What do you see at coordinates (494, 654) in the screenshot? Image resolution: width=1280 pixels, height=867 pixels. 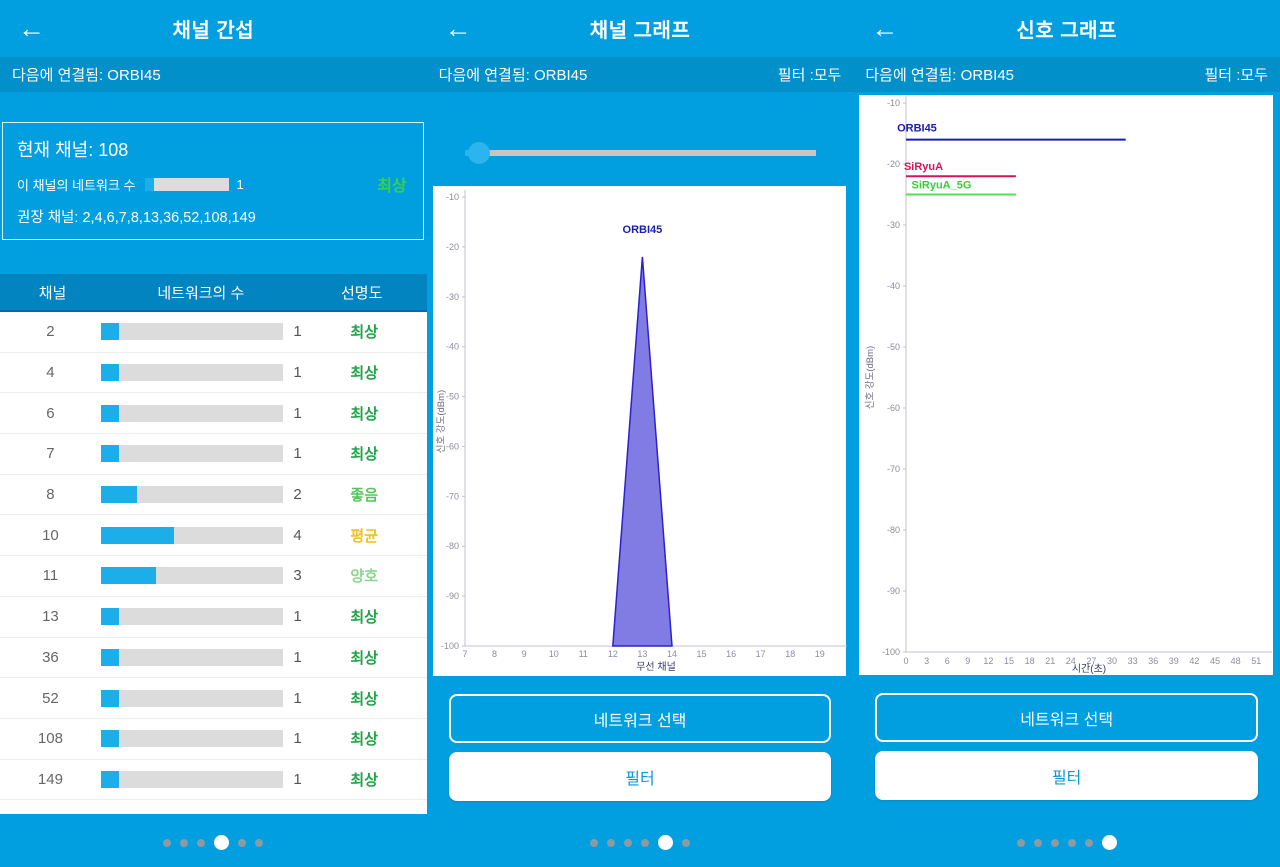 I see `x-tick-label: 8` at bounding box center [494, 654].